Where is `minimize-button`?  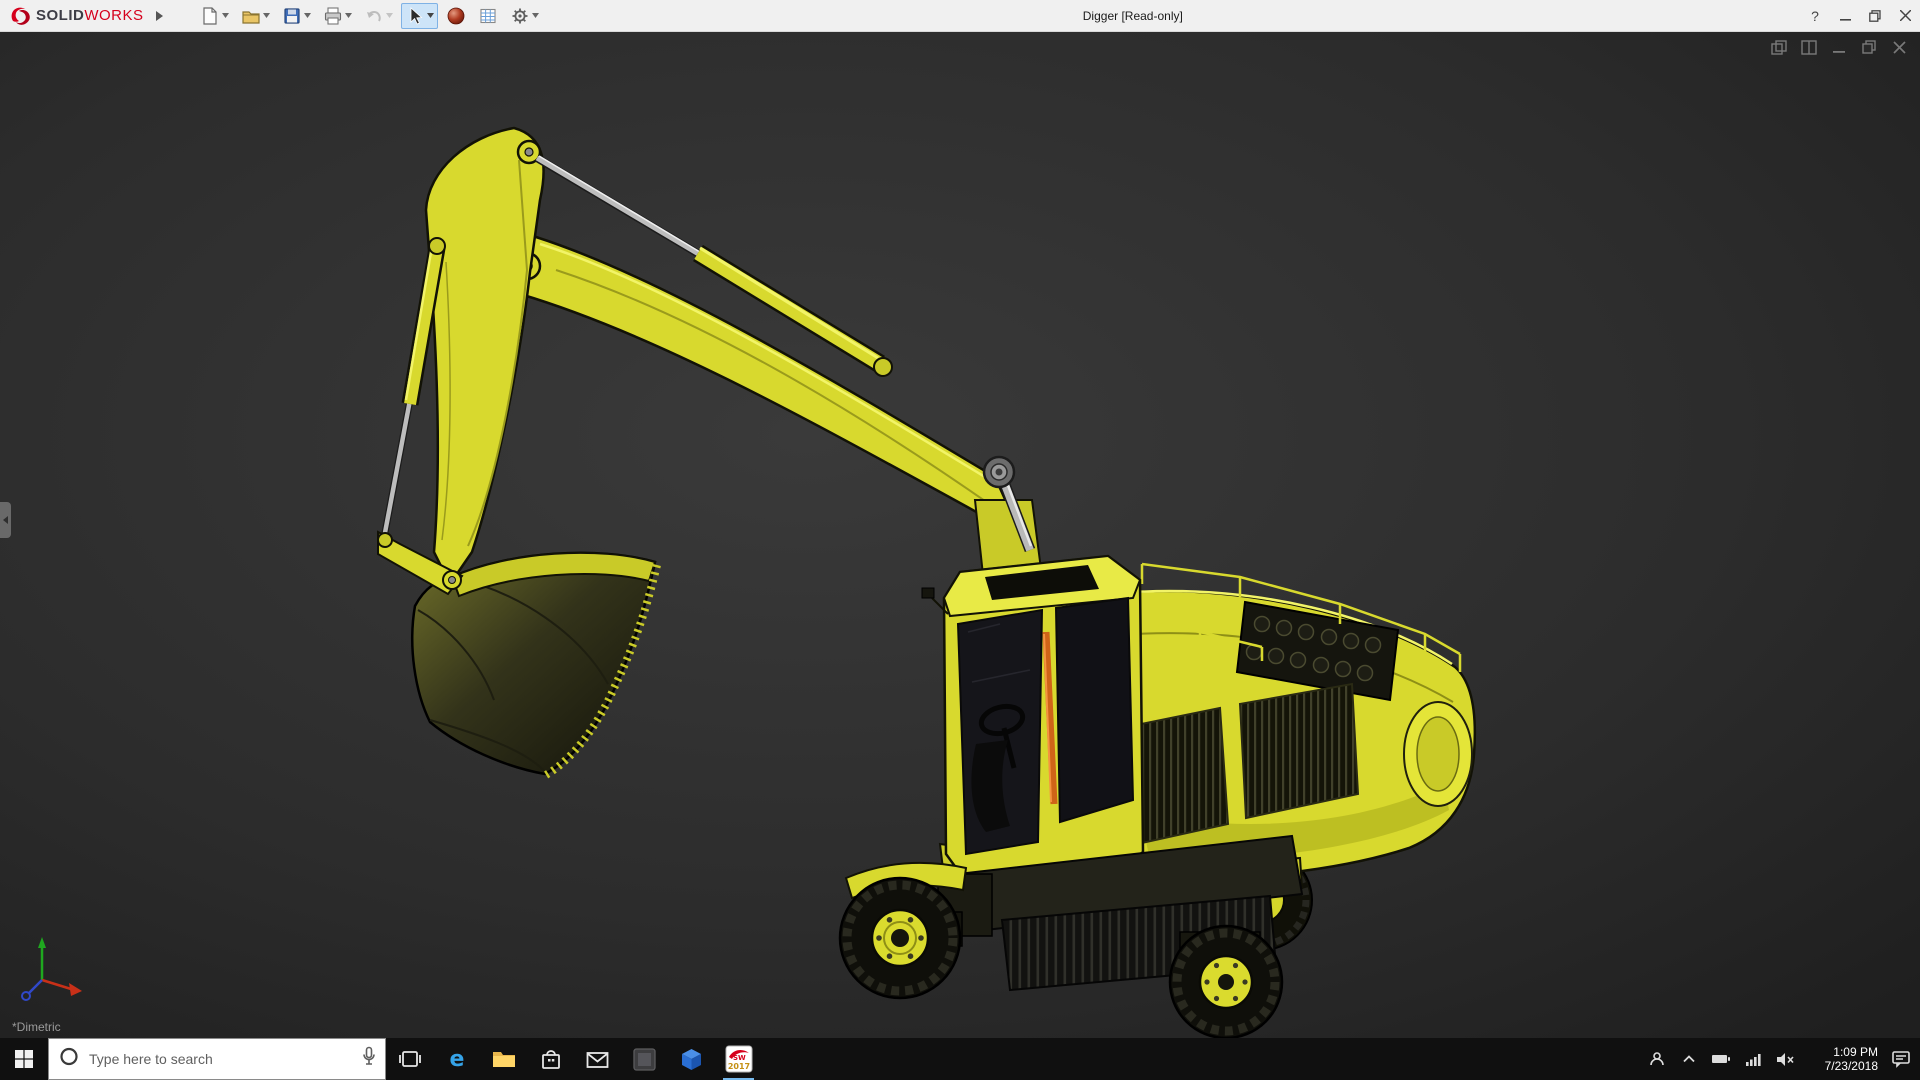 minimize-button is located at coordinates (1845, 15).